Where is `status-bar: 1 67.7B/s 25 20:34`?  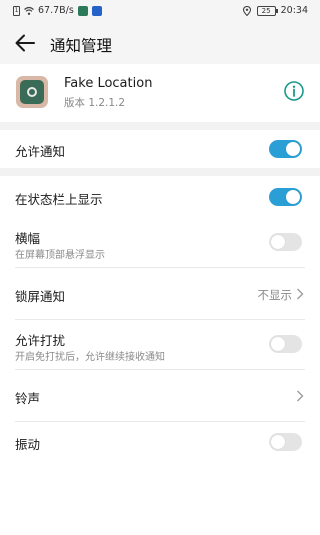 status-bar: 1 67.7B/s 25 20:34 is located at coordinates (160, 11).